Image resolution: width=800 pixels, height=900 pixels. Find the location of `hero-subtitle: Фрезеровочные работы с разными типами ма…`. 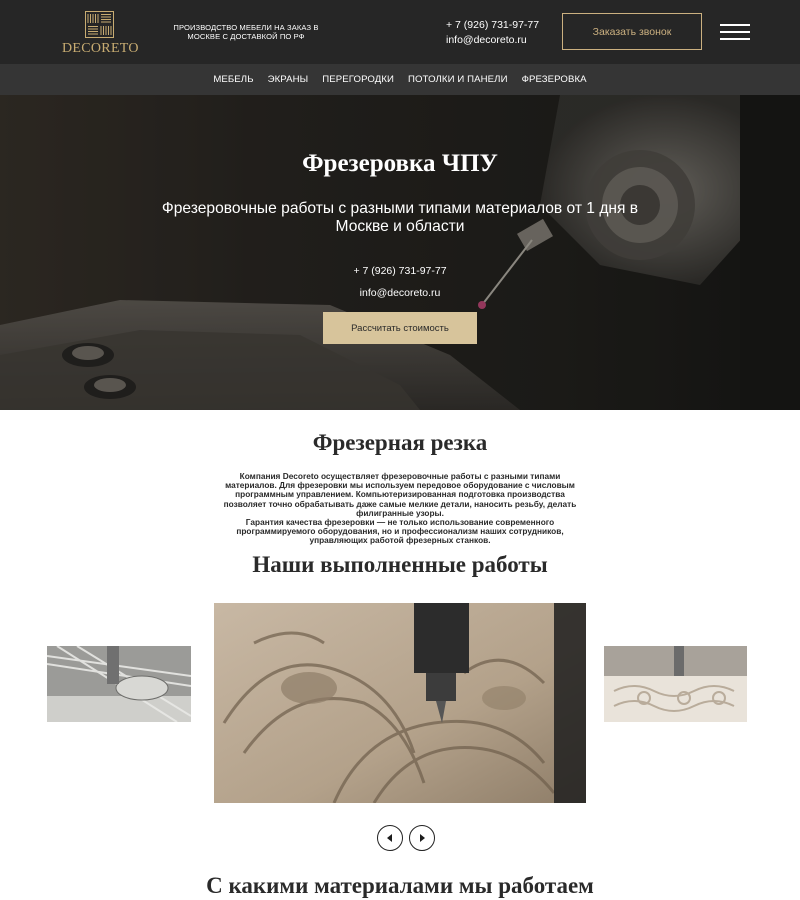

hero-subtitle: Фрезеровочные работы с разными типами ма… is located at coordinates (400, 217).